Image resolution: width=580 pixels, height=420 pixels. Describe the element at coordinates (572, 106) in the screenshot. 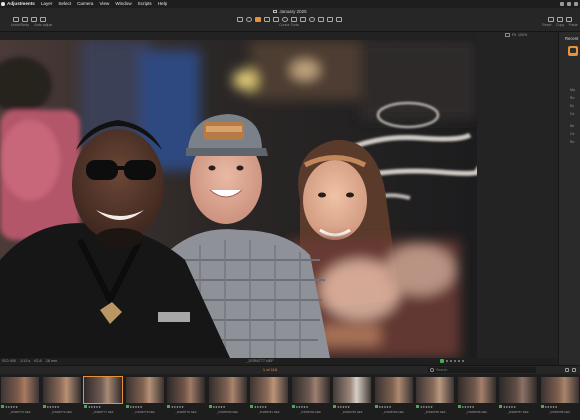

I see `panel-row: Ex` at that location.